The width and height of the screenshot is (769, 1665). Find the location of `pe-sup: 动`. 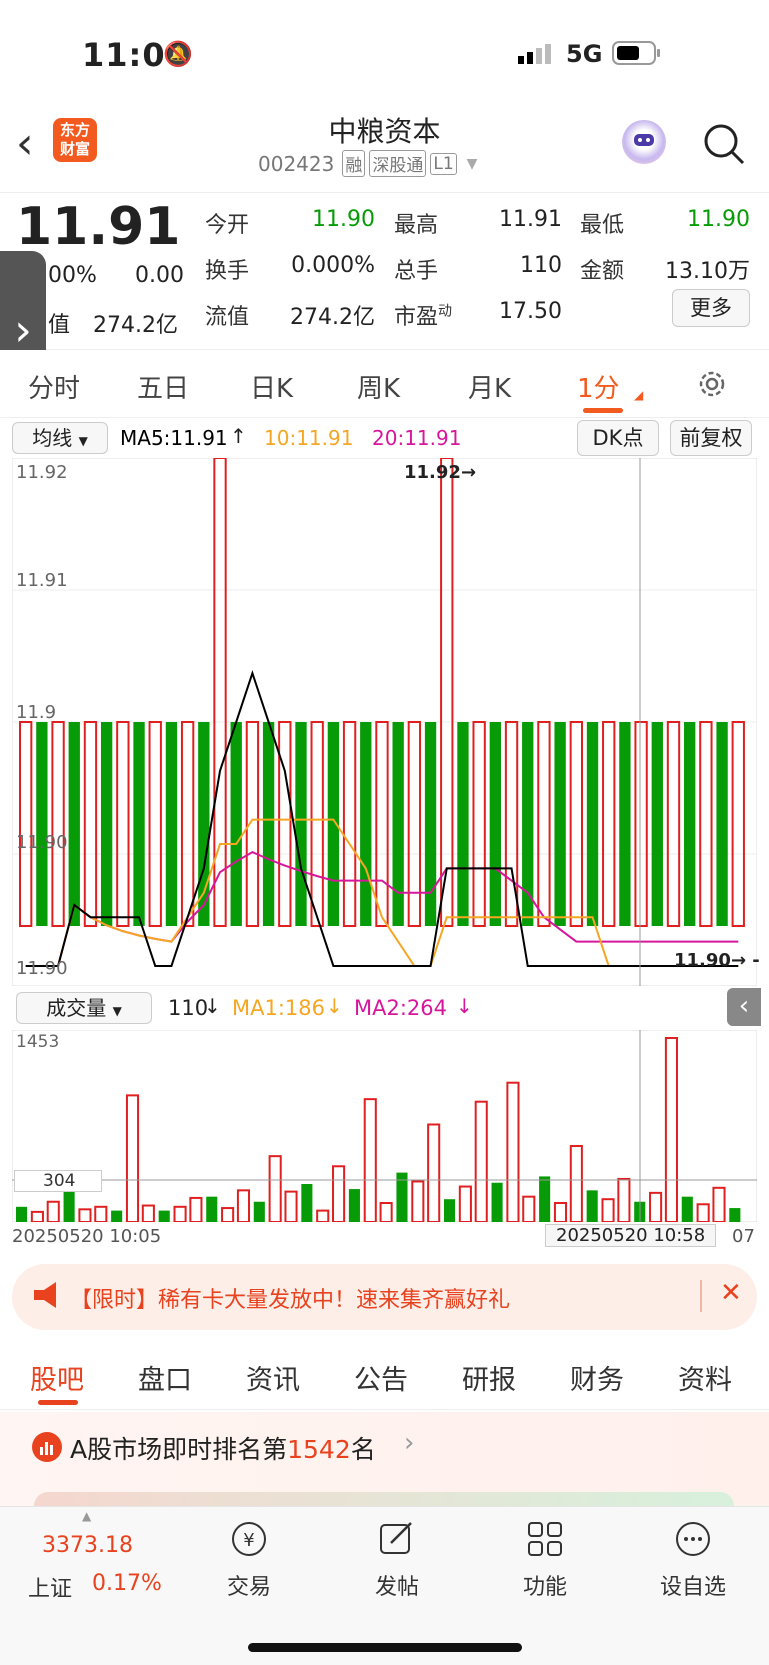

pe-sup: 动 is located at coordinates (445, 311).